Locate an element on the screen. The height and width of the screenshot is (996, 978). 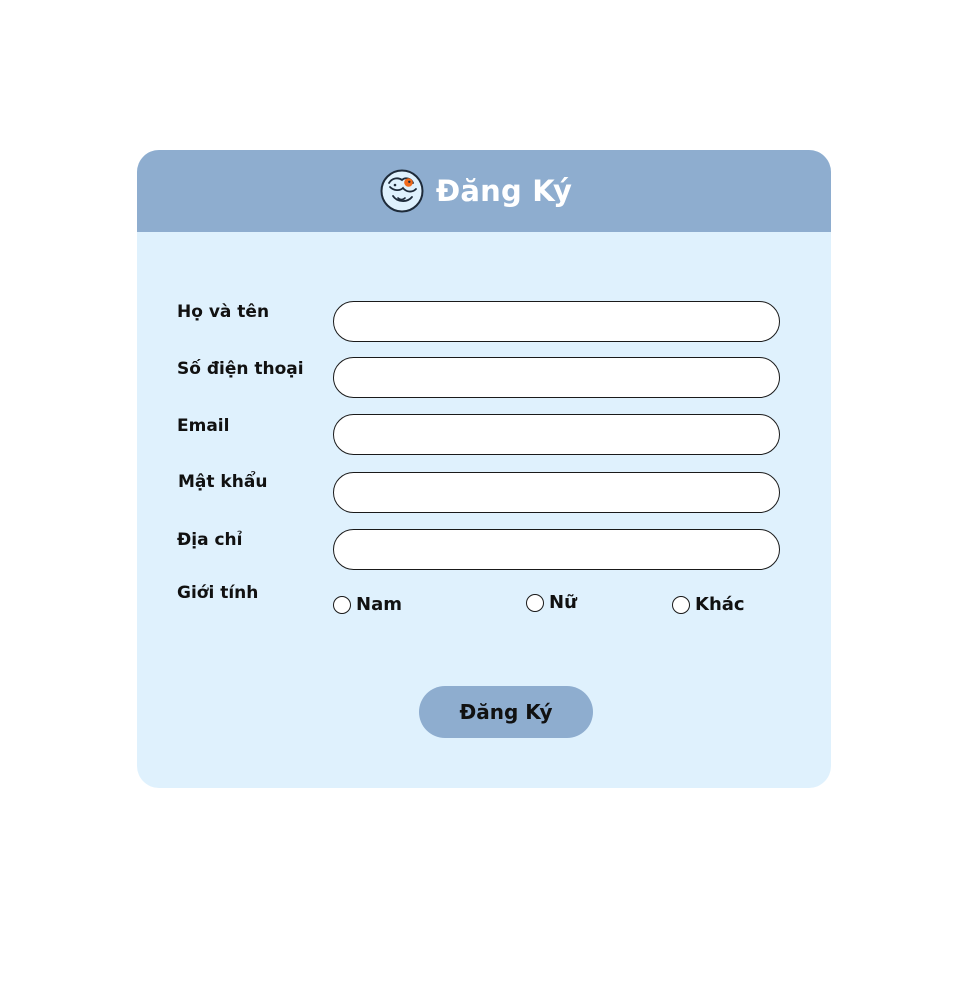
gender-option-male: Nam is located at coordinates (367, 604).